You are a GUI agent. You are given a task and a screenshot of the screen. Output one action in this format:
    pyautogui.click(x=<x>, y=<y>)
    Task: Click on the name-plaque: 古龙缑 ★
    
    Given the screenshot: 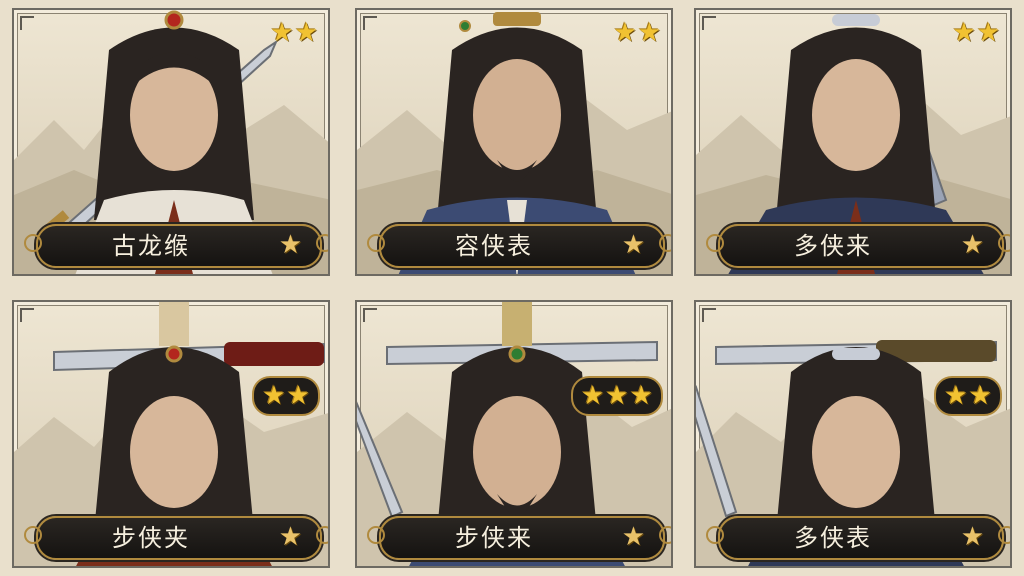 What is the action you would take?
    pyautogui.click(x=176, y=246)
    